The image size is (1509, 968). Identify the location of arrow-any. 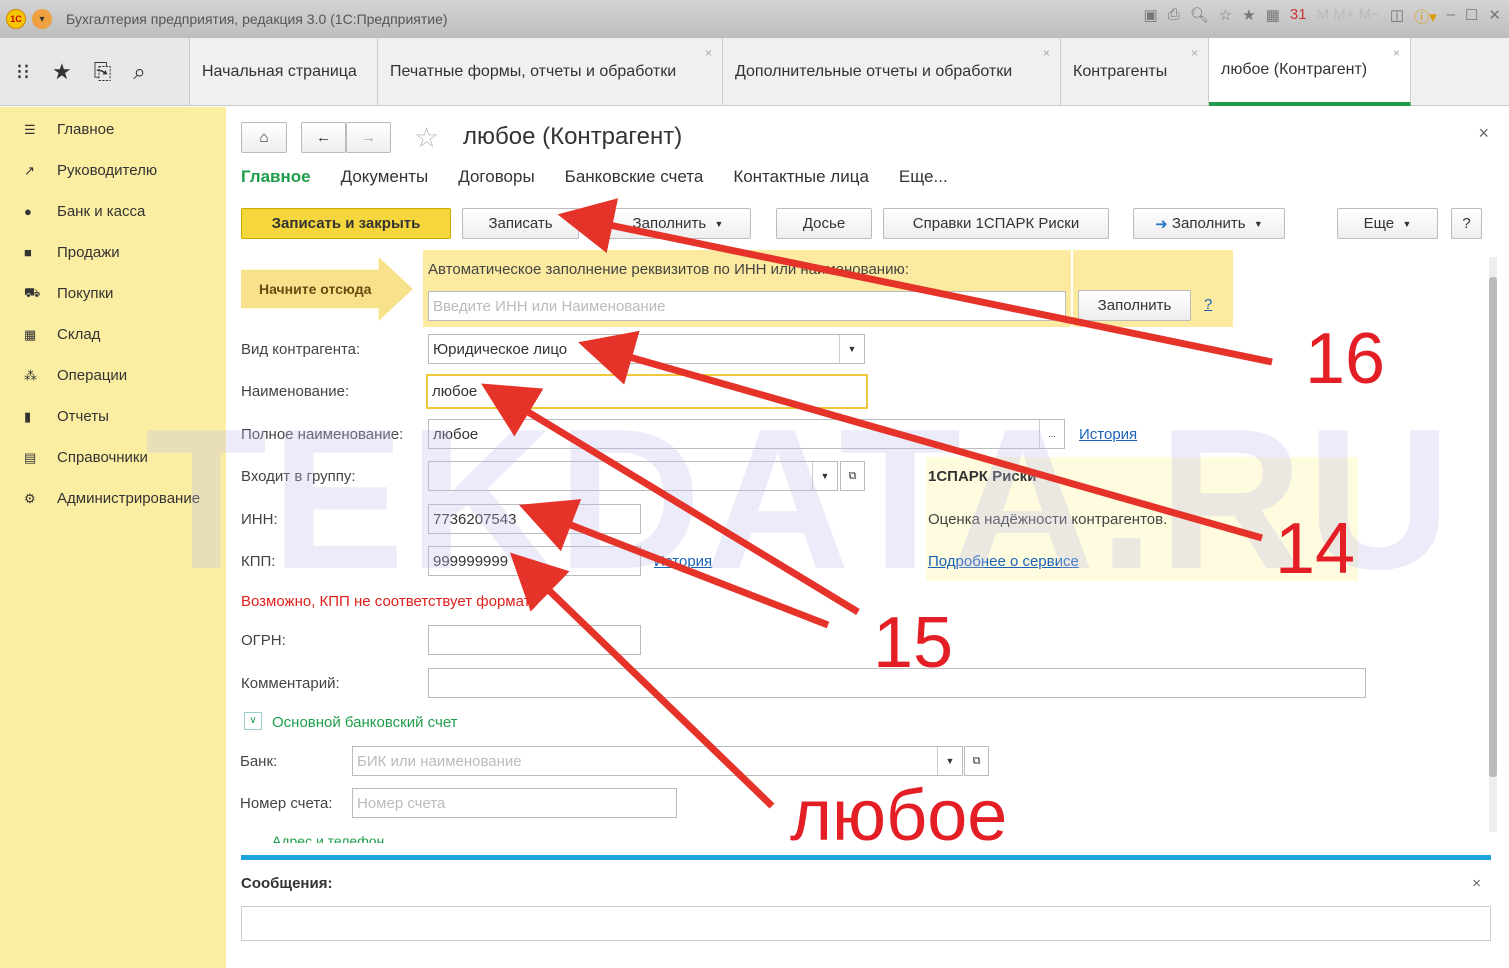
(642, 680).